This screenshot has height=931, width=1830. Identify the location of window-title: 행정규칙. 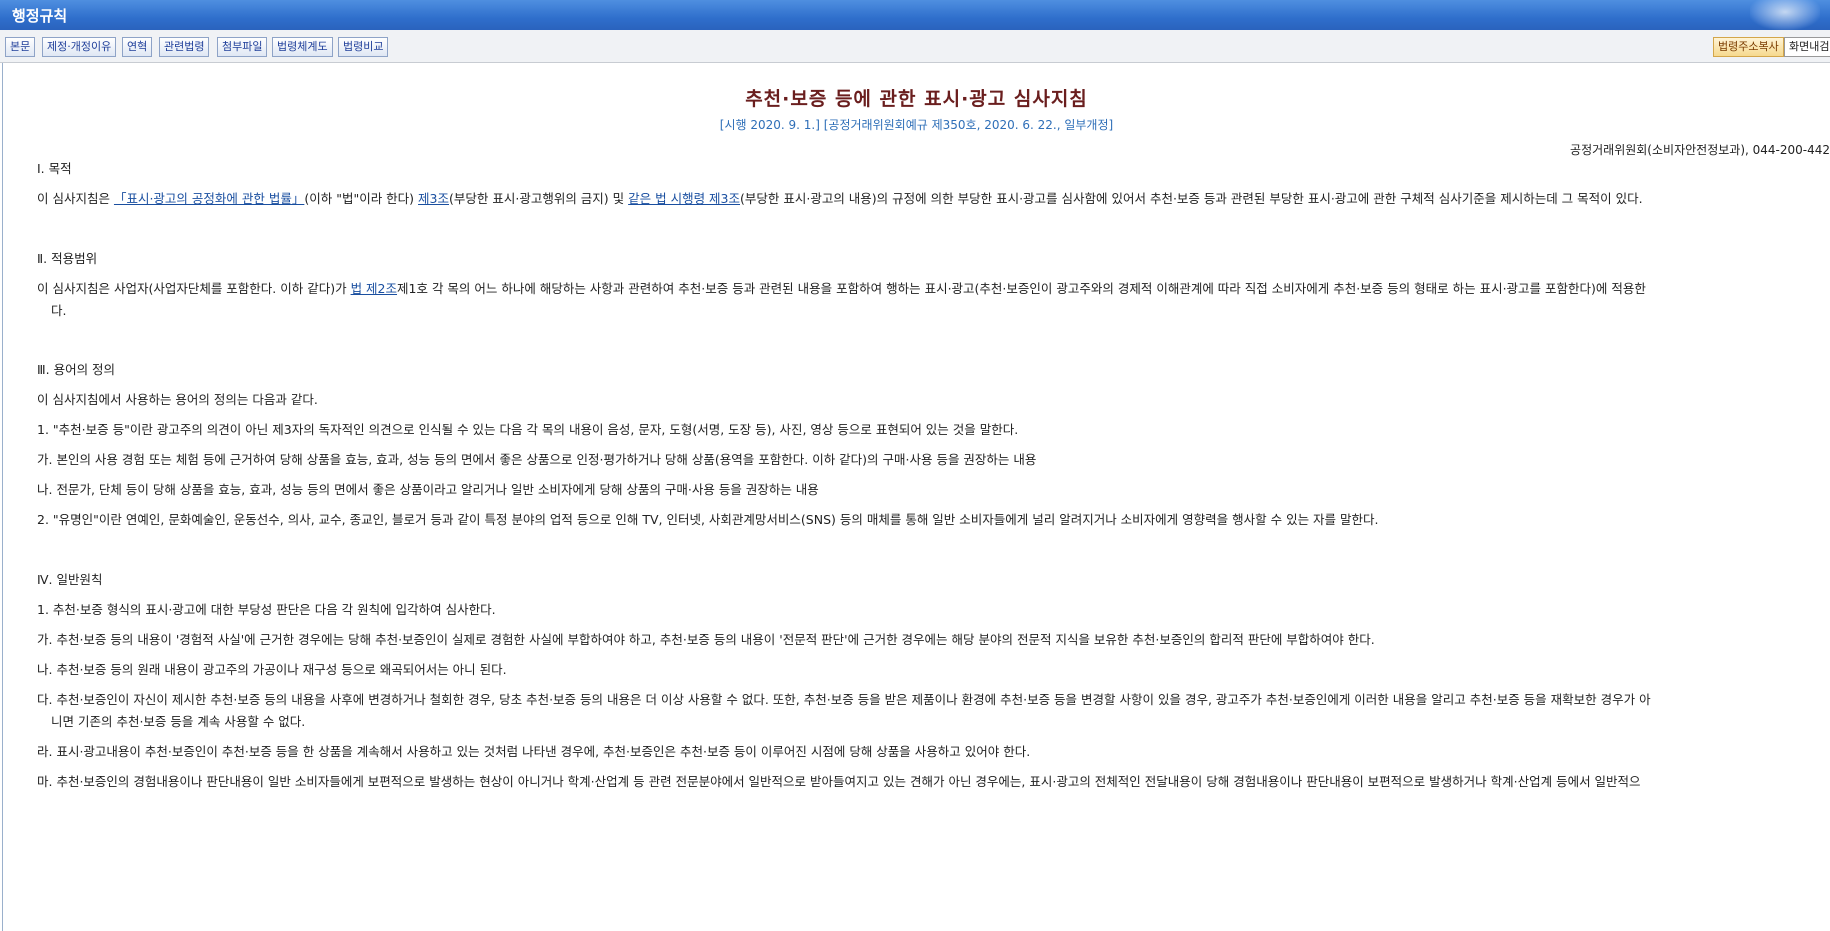
(40, 16).